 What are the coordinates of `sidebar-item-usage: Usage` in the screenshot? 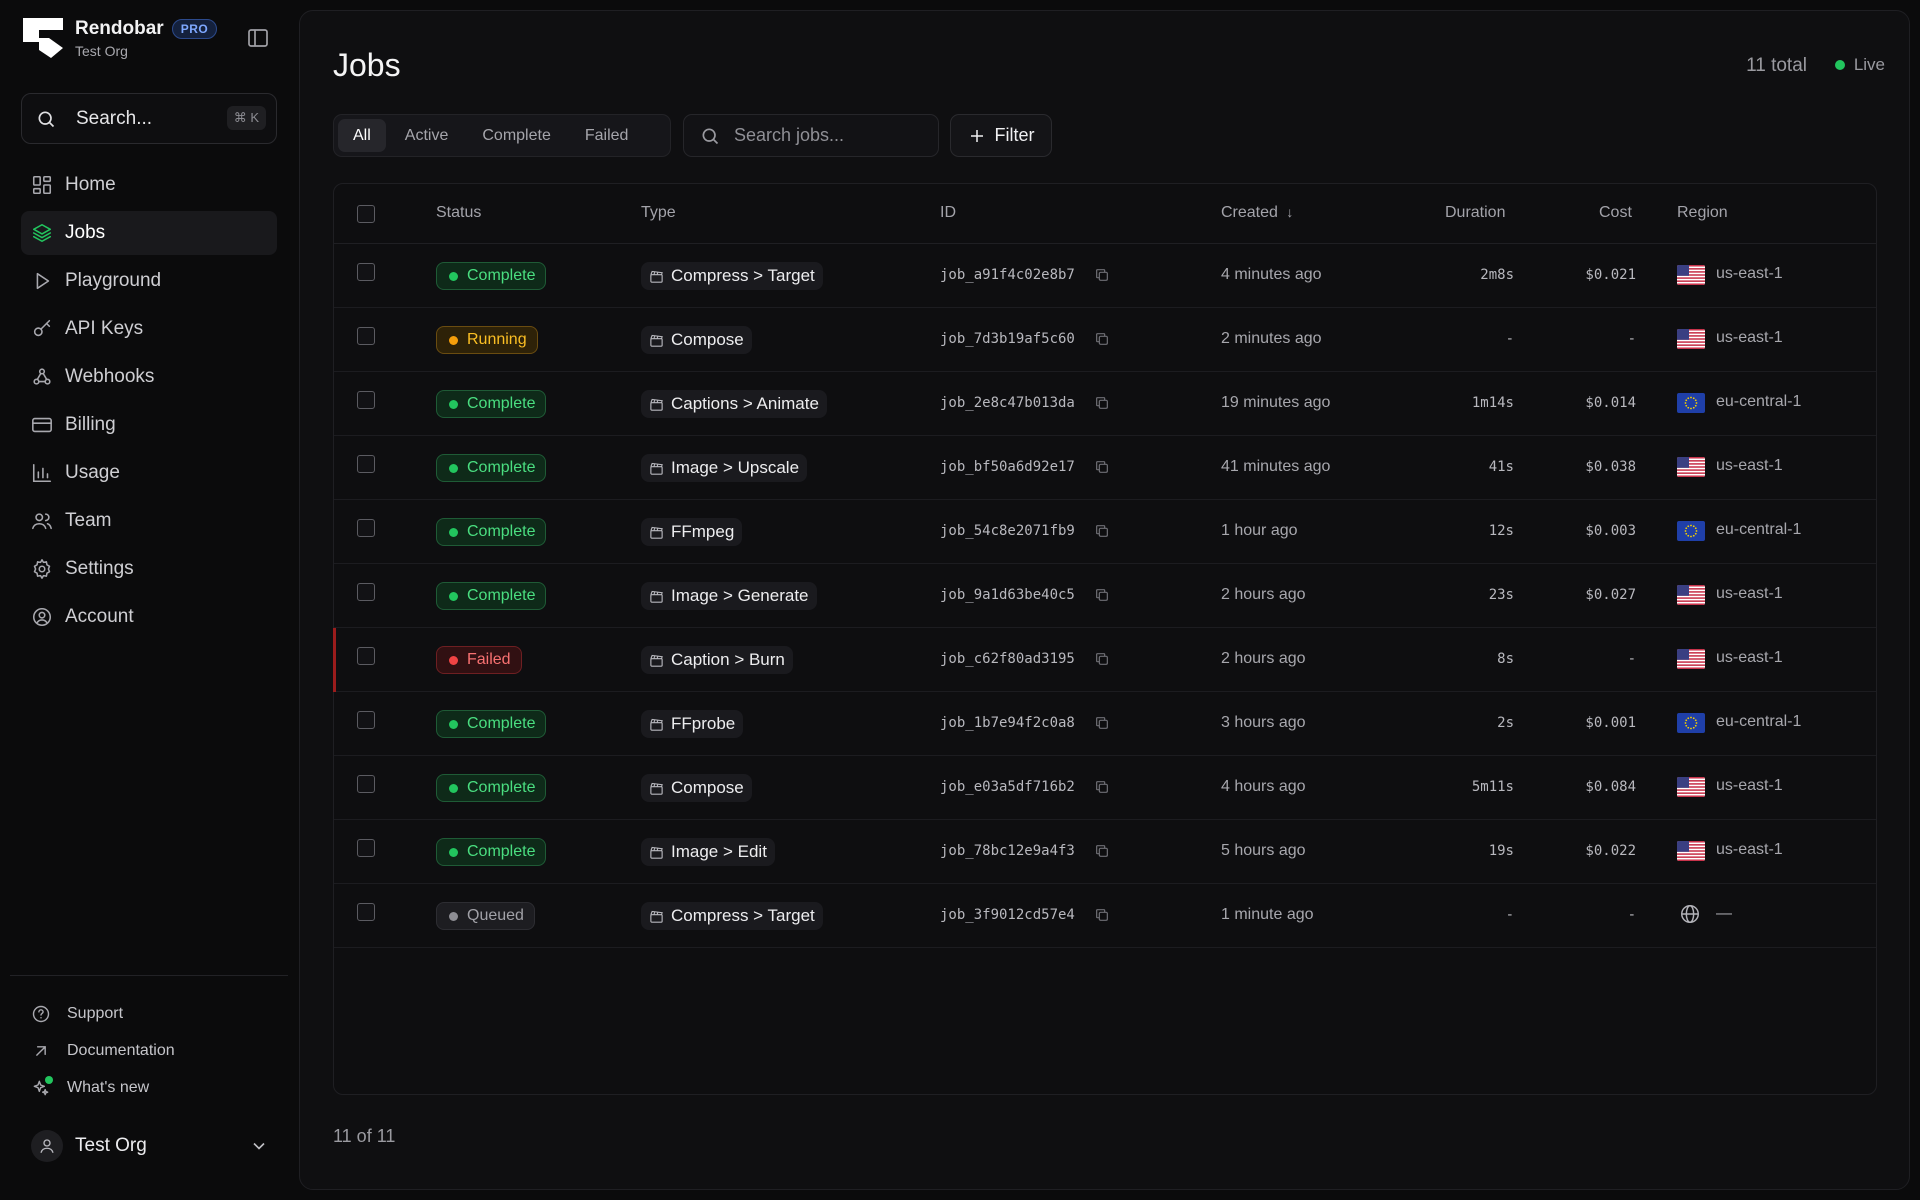 It's located at (149, 473).